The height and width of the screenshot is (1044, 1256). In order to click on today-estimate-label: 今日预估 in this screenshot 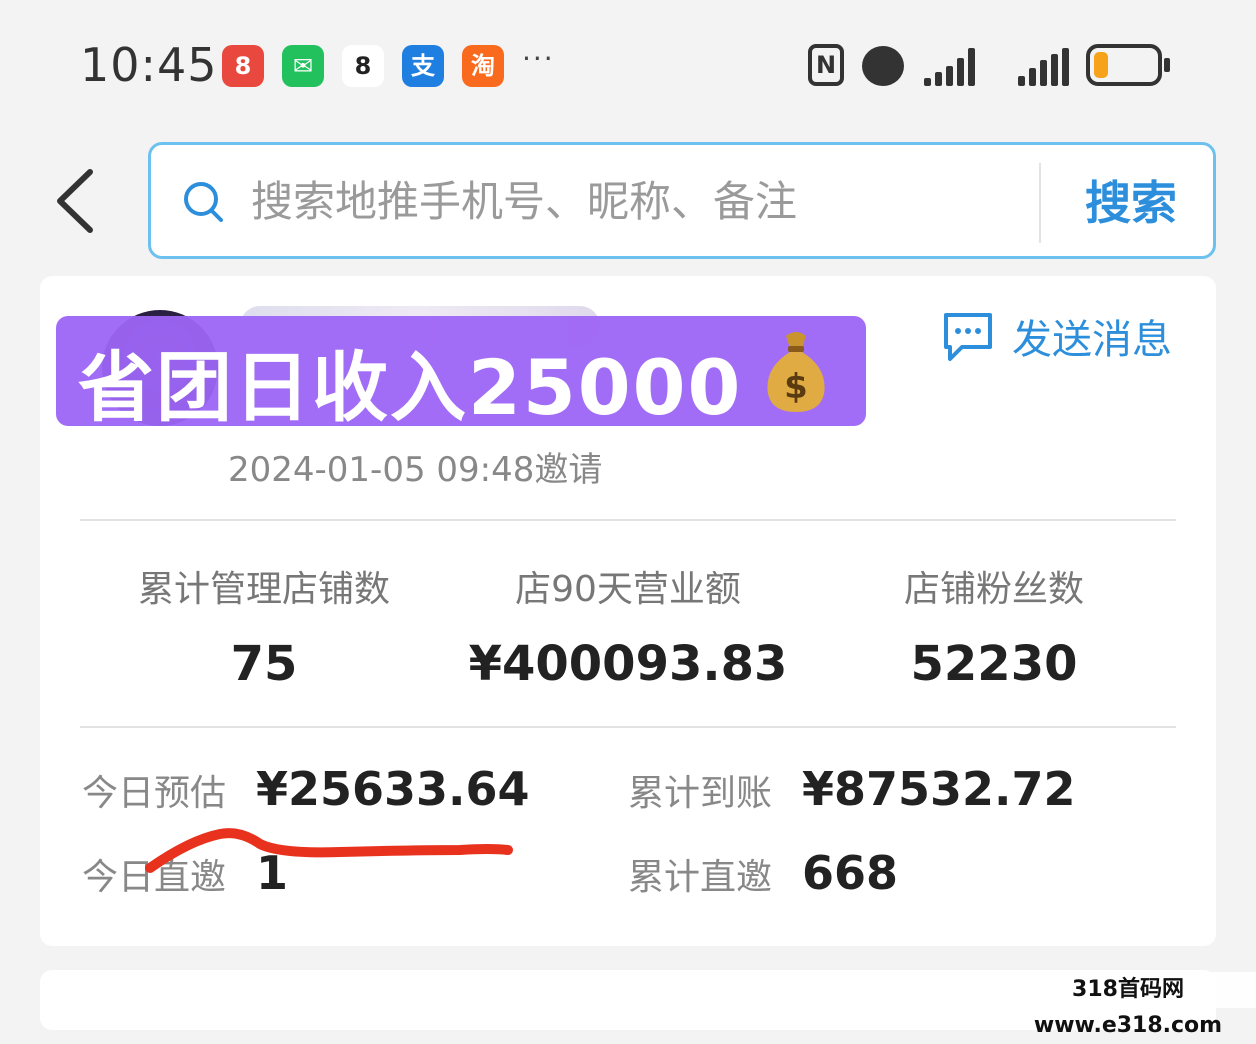, I will do `click(154, 793)`.